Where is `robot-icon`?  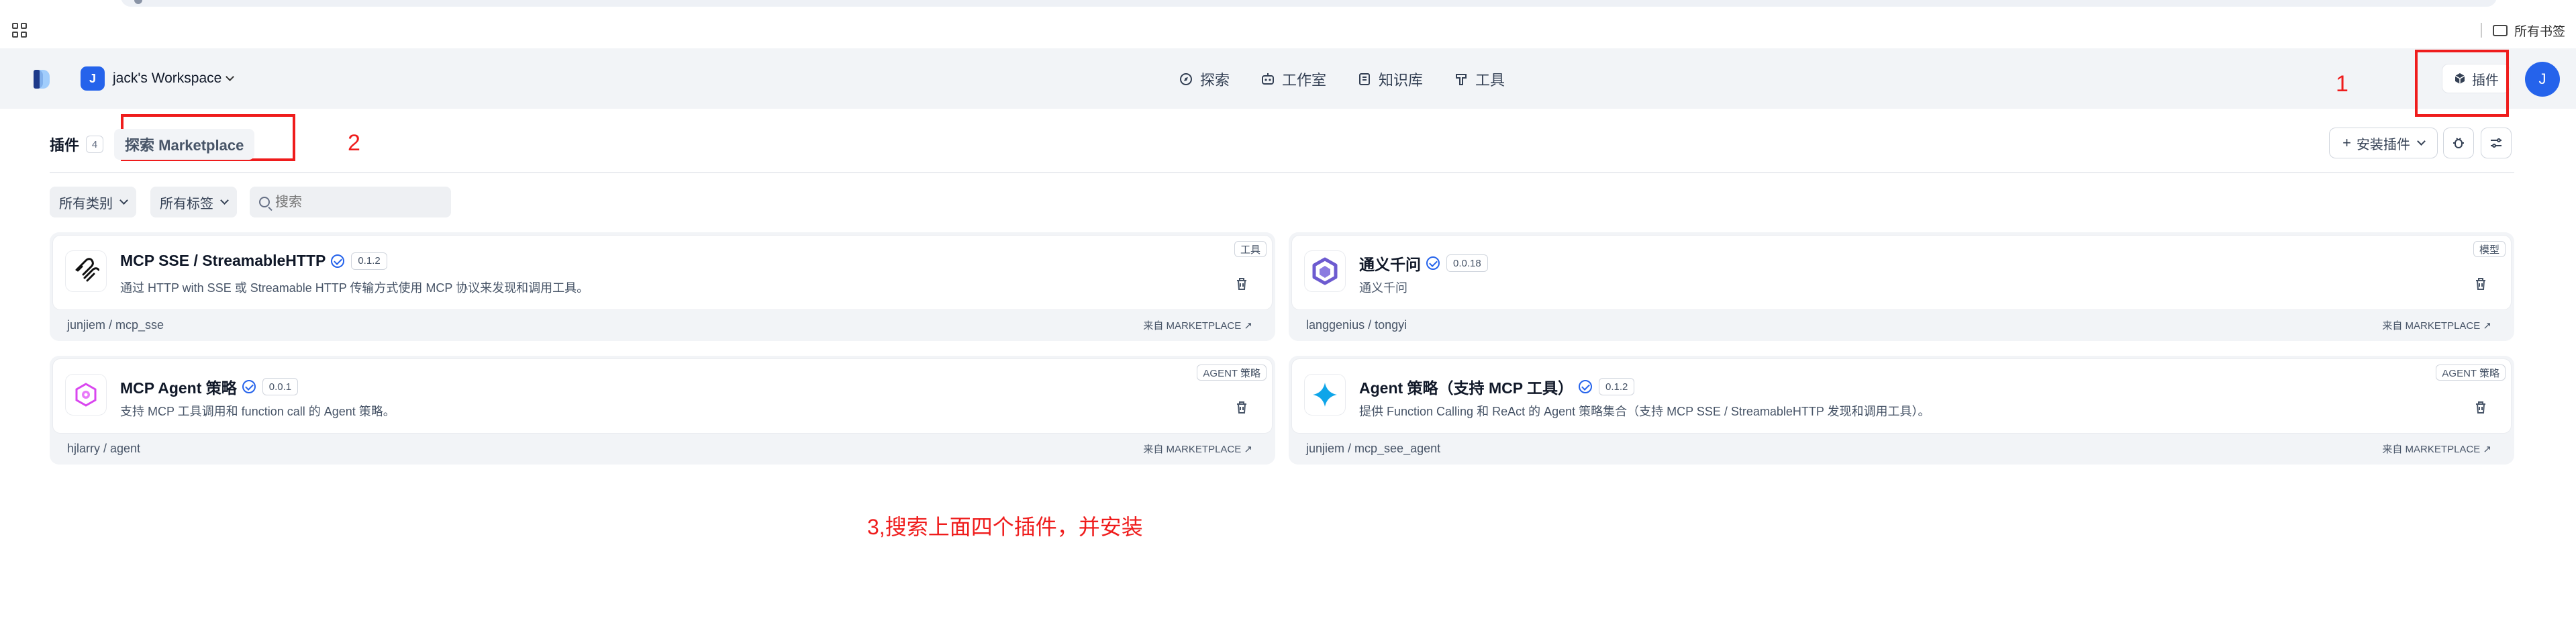 robot-icon is located at coordinates (1268, 79).